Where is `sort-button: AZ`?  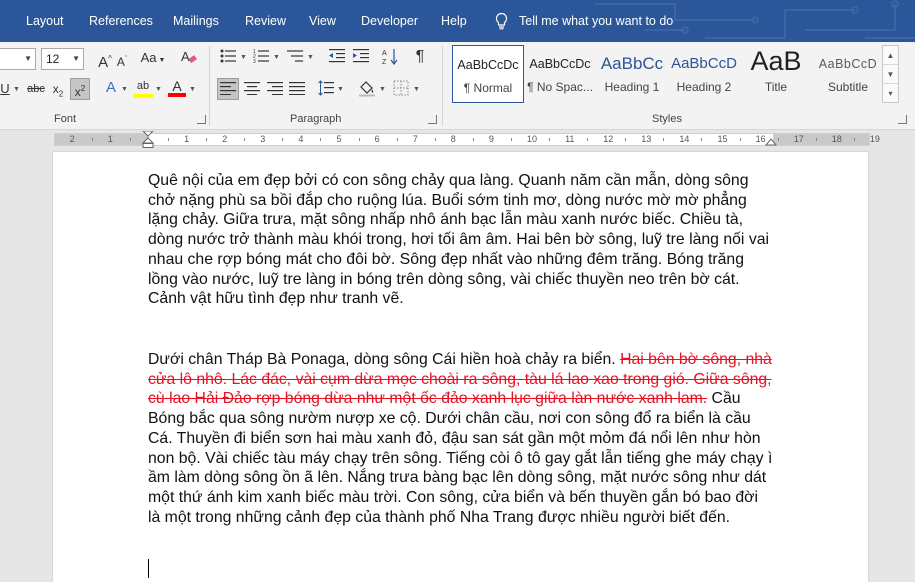 sort-button: AZ is located at coordinates (390, 60).